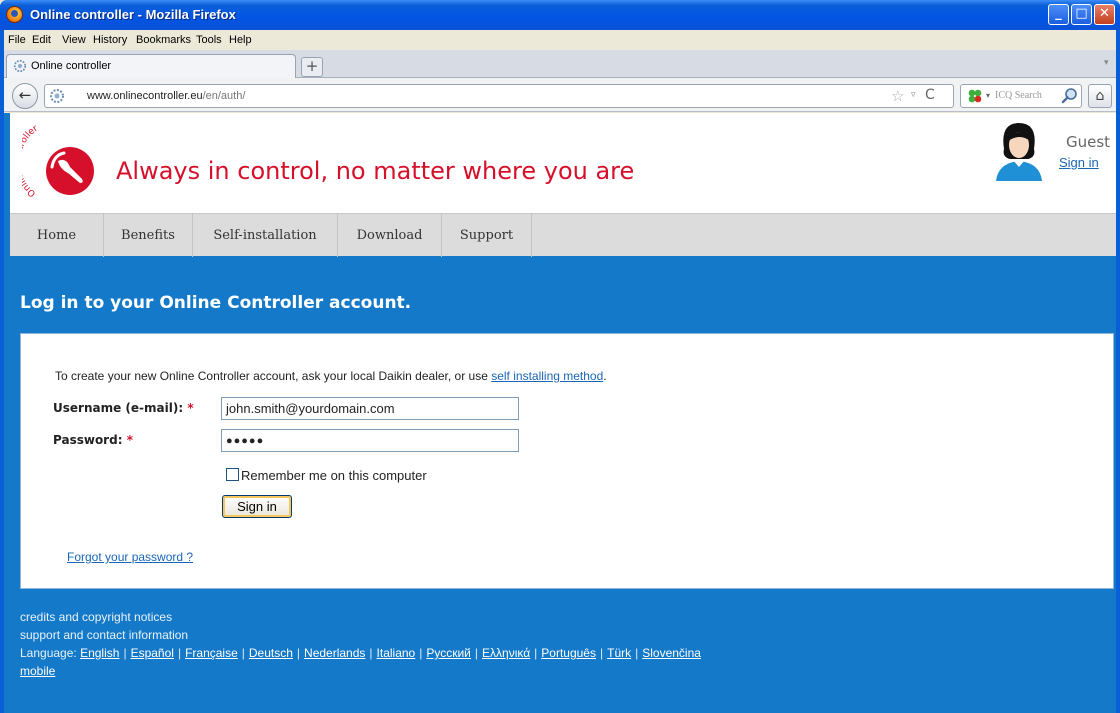  Describe the element at coordinates (312, 67) in the screenshot. I see `new-tab-button: +` at that location.